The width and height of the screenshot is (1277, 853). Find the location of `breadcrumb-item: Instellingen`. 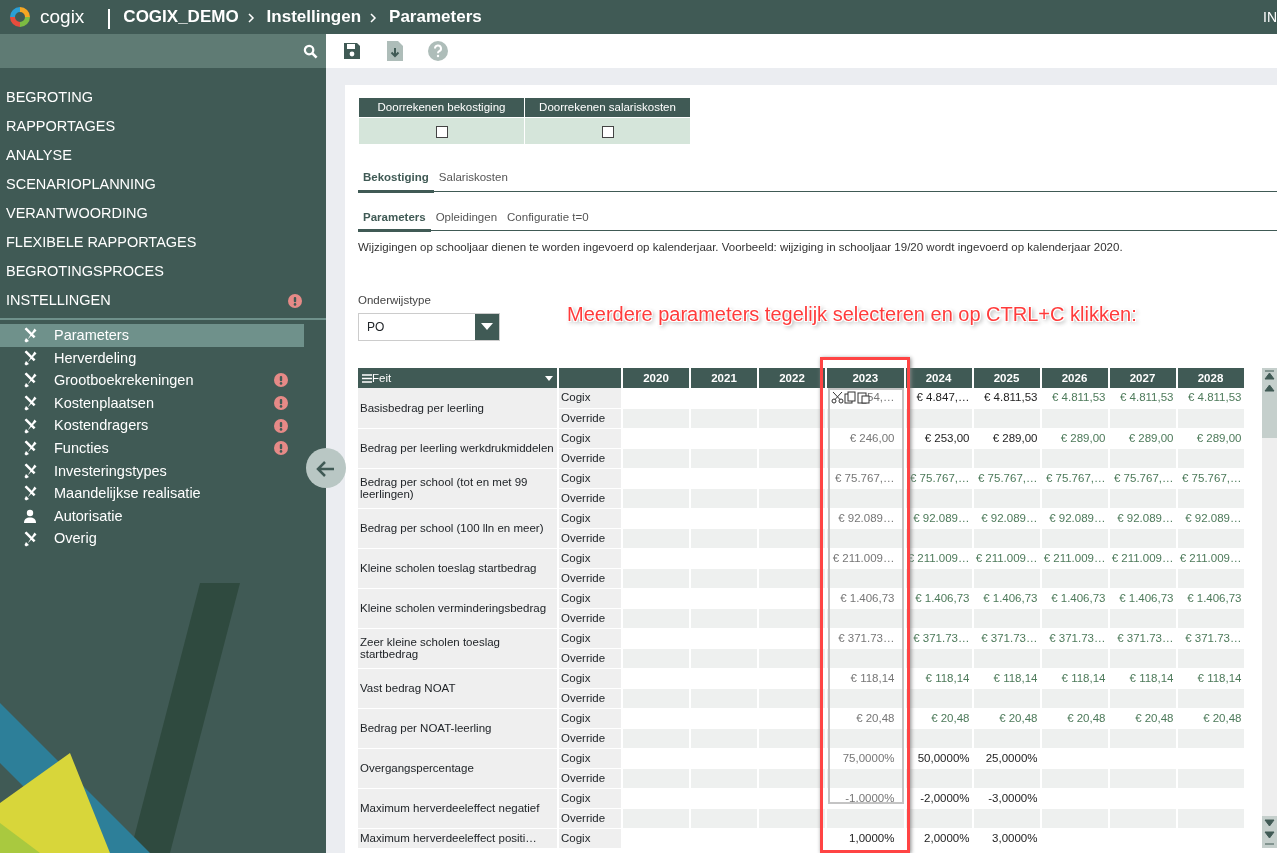

breadcrumb-item: Instellingen is located at coordinates (314, 17).